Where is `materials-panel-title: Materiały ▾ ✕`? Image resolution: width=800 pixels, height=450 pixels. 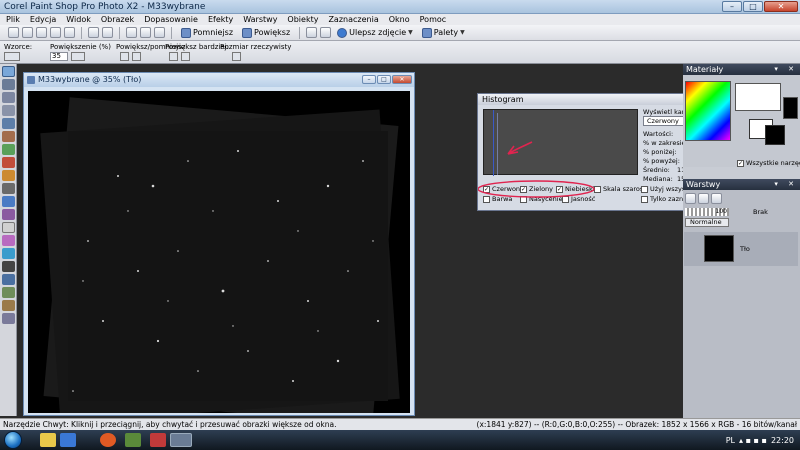 materials-panel-title: Materiały ▾ ✕ is located at coordinates (741, 69).